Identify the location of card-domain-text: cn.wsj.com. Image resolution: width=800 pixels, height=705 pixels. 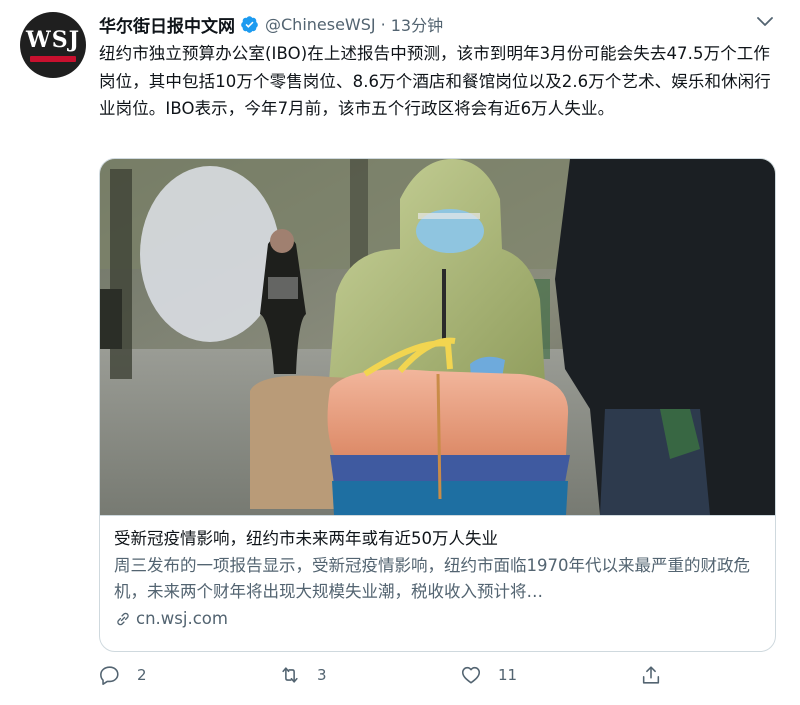
(182, 618).